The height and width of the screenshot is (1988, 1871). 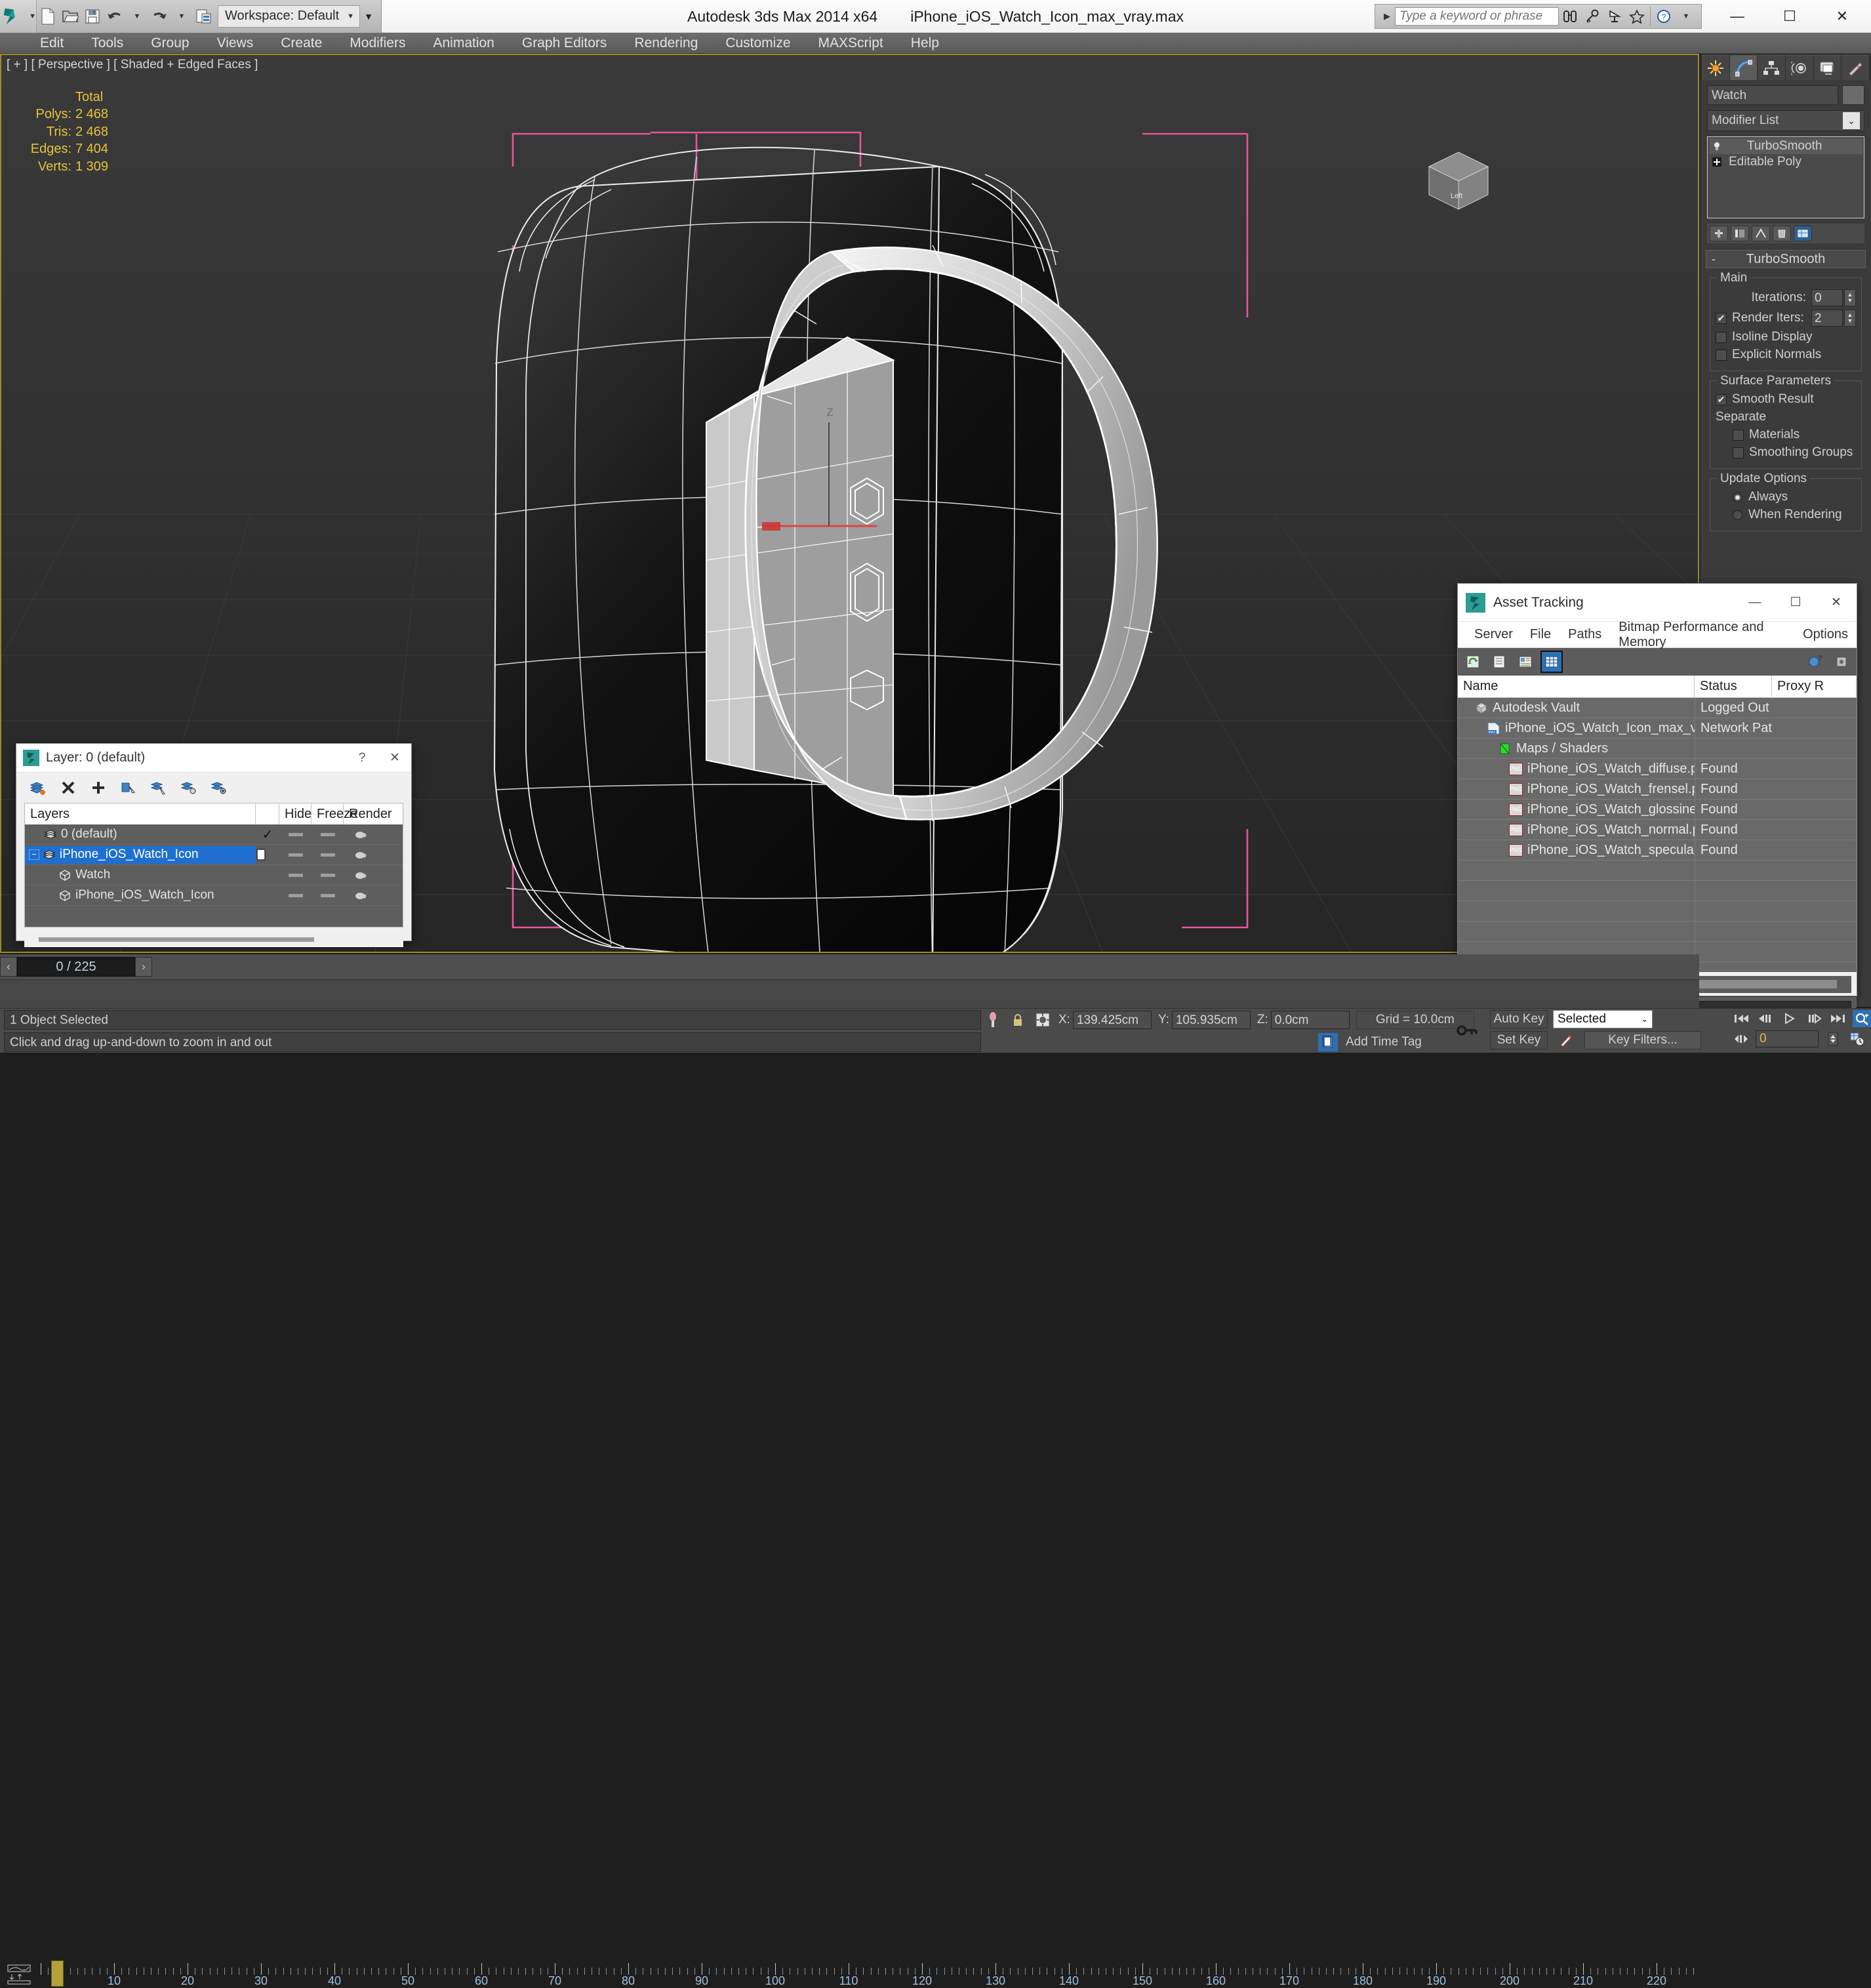 What do you see at coordinates (76, 967) in the screenshot?
I see `current-frame-display: 0 / 225` at bounding box center [76, 967].